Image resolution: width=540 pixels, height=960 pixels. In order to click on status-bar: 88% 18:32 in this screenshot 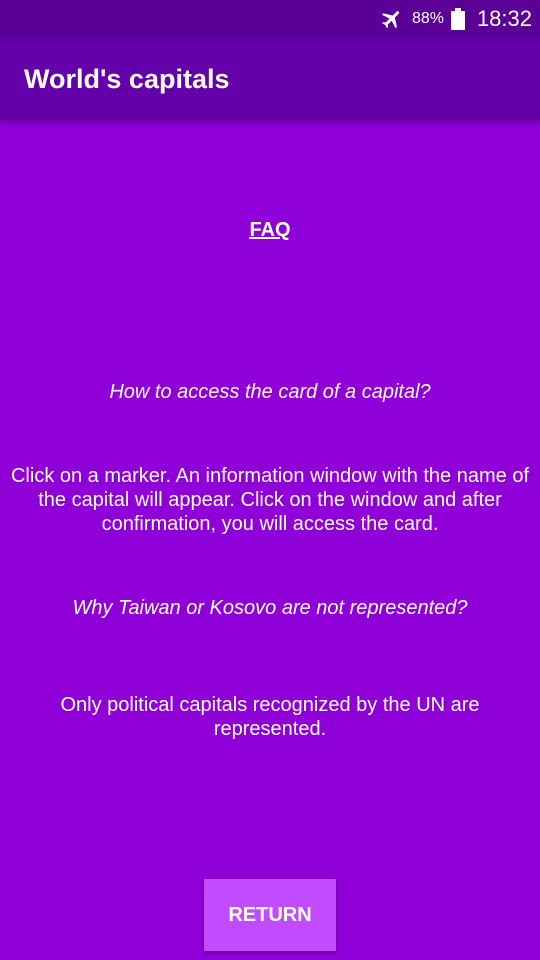, I will do `click(270, 19)`.